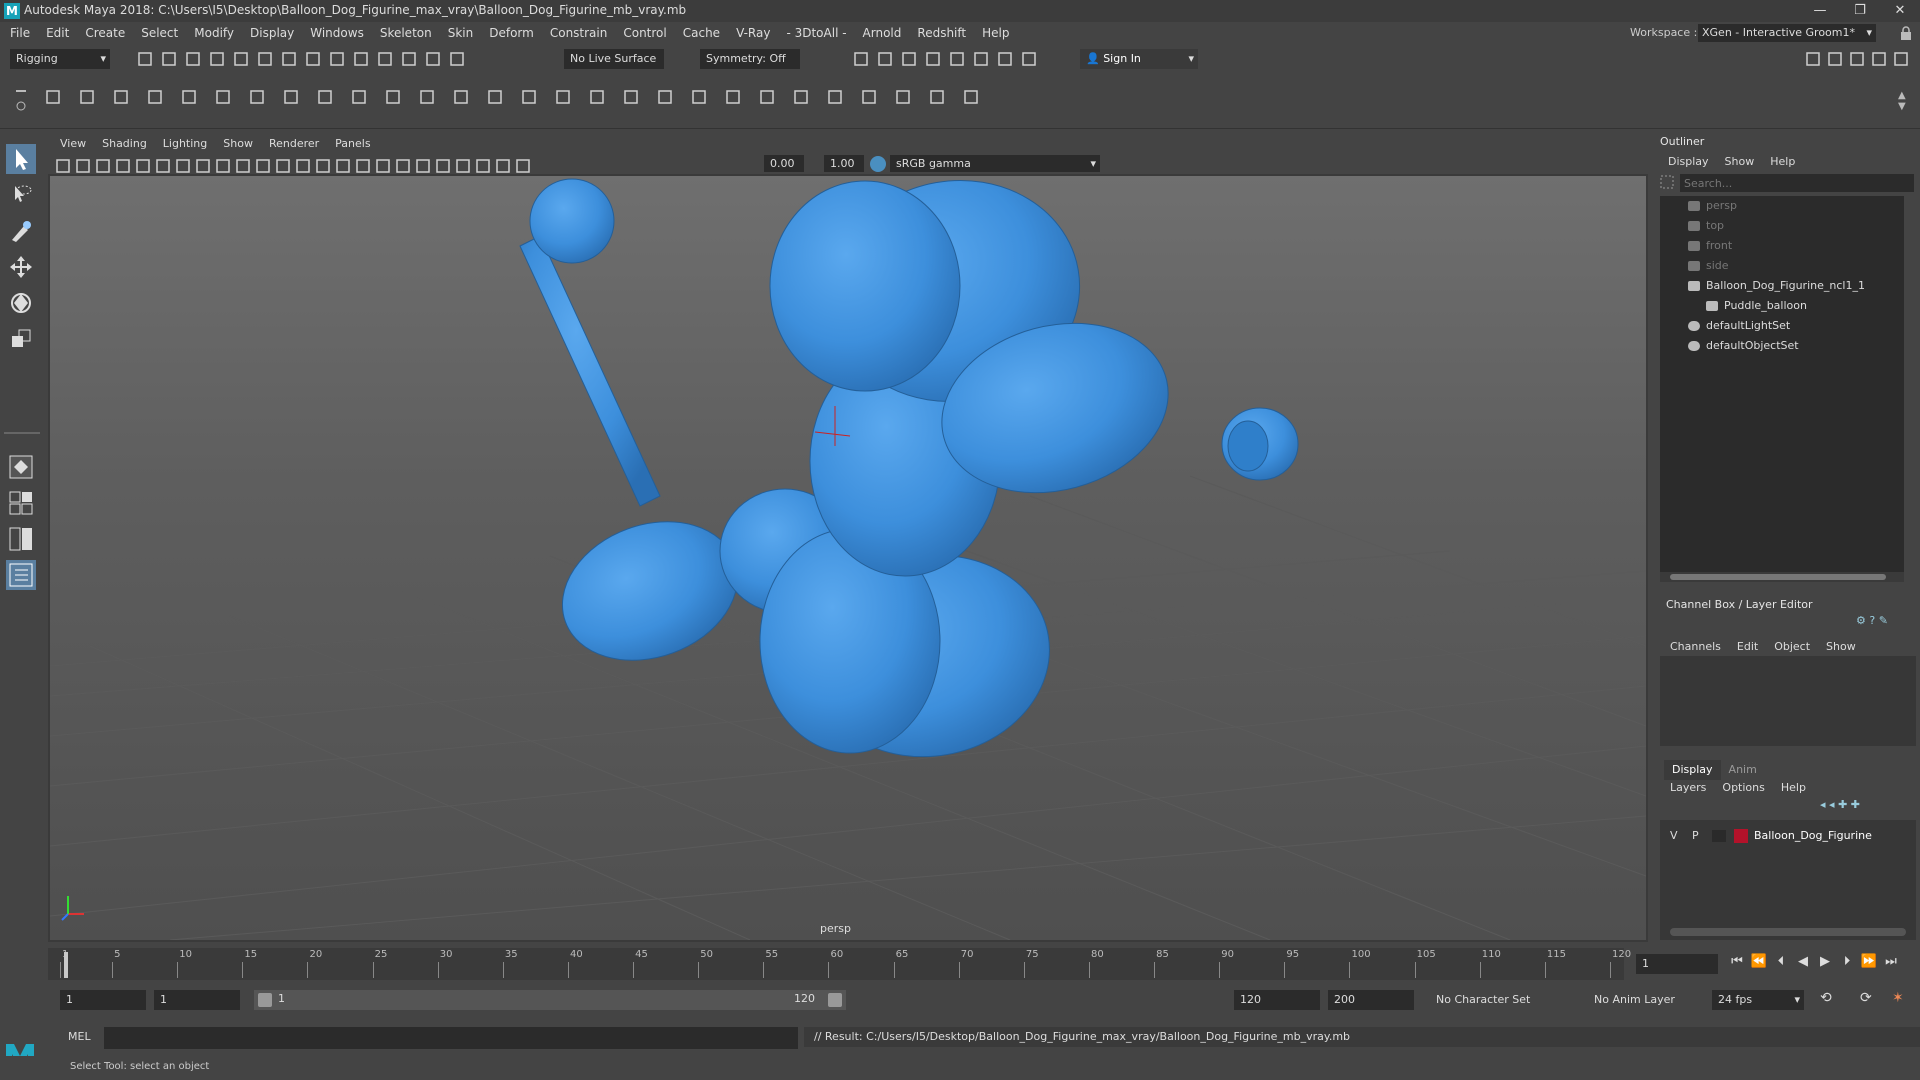  Describe the element at coordinates (1879, 59) in the screenshot. I see `tool-settings-icon` at that location.